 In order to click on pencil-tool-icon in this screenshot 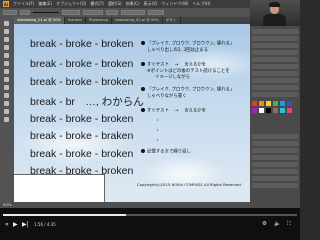, I will do `click(6, 79)`.